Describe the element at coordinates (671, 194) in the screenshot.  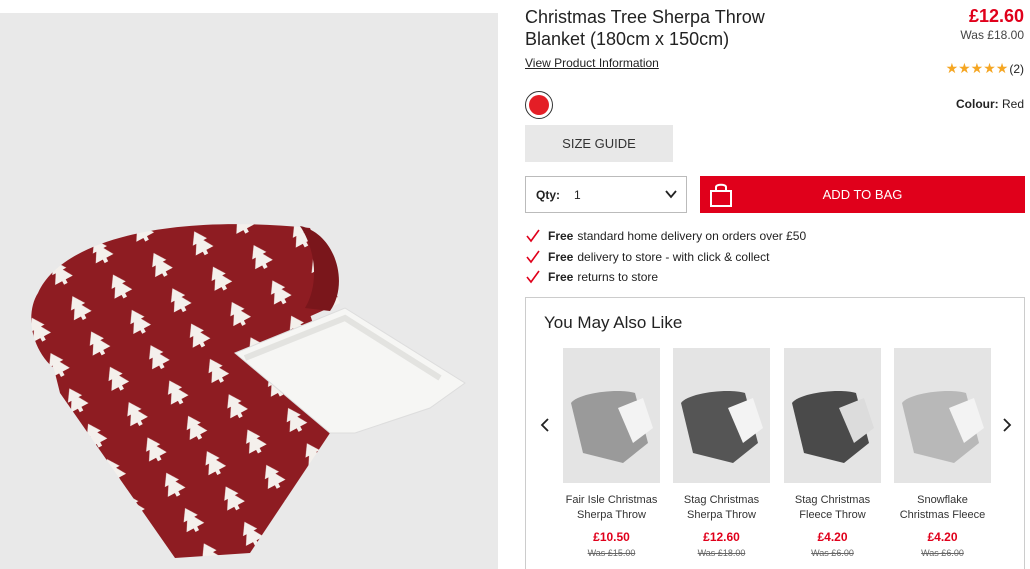
I see `chevron-down-icon` at that location.